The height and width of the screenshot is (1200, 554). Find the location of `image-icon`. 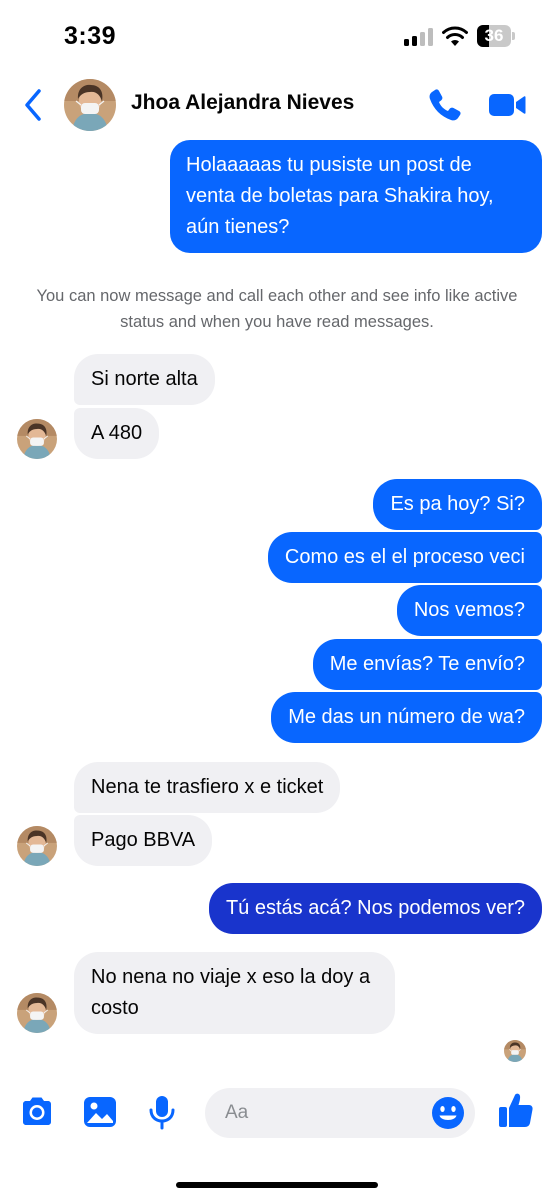

image-icon is located at coordinates (100, 1112).